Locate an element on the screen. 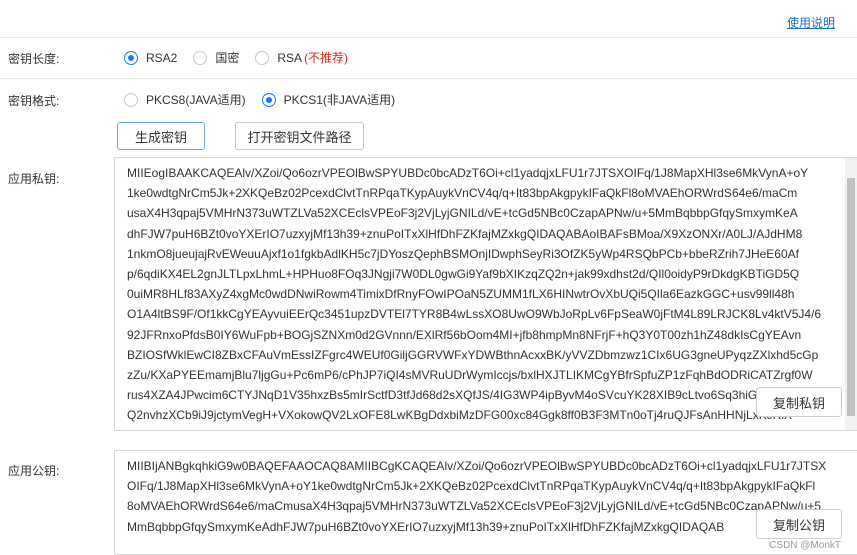  radio-rsa2: RSA2 is located at coordinates (151, 57).